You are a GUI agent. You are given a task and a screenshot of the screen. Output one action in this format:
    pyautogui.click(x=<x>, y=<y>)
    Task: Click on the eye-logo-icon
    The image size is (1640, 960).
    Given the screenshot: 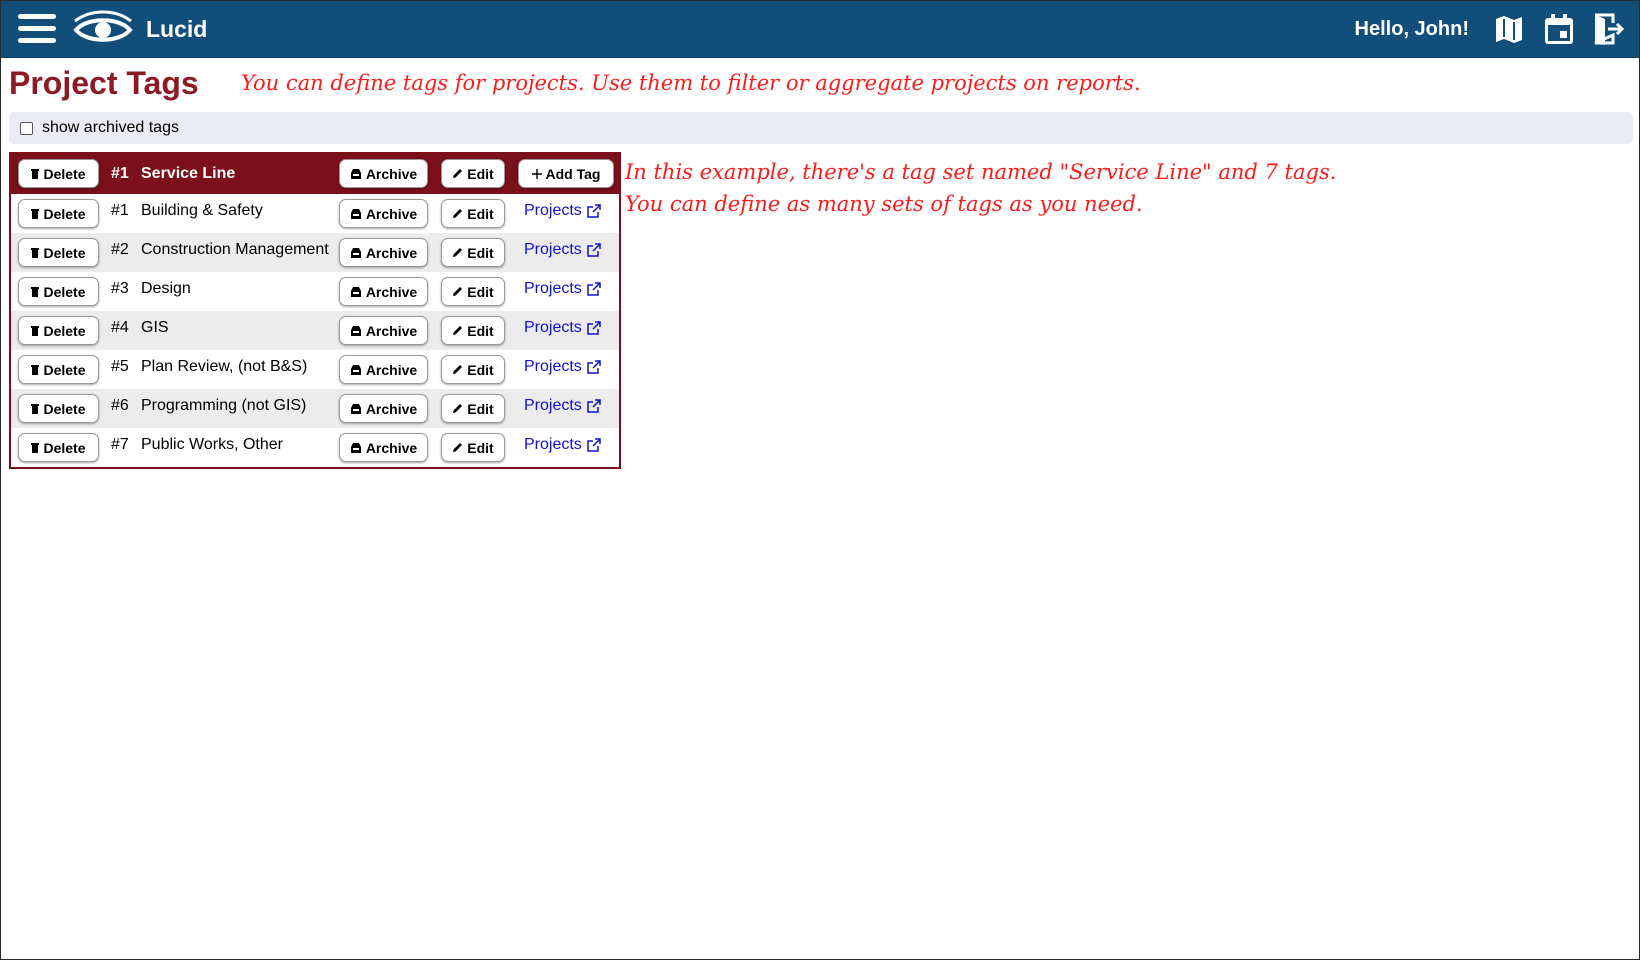 What is the action you would take?
    pyautogui.click(x=103, y=29)
    